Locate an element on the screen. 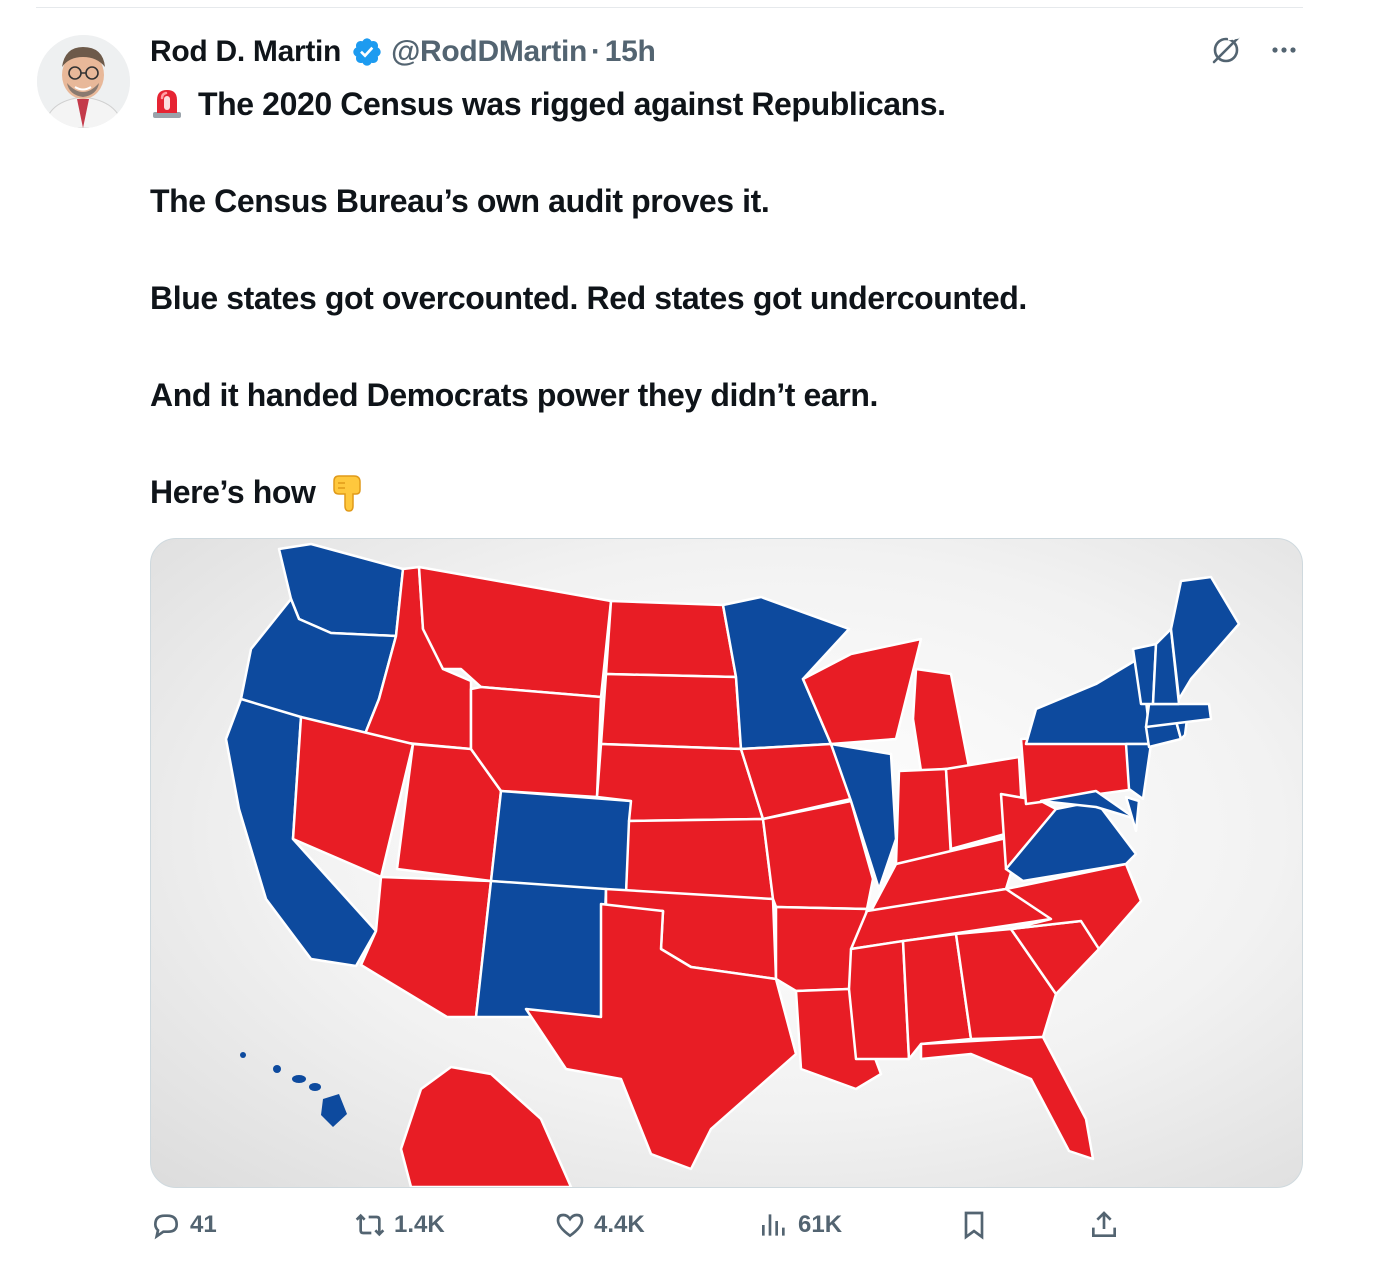  views-icon is located at coordinates (773, 1225).